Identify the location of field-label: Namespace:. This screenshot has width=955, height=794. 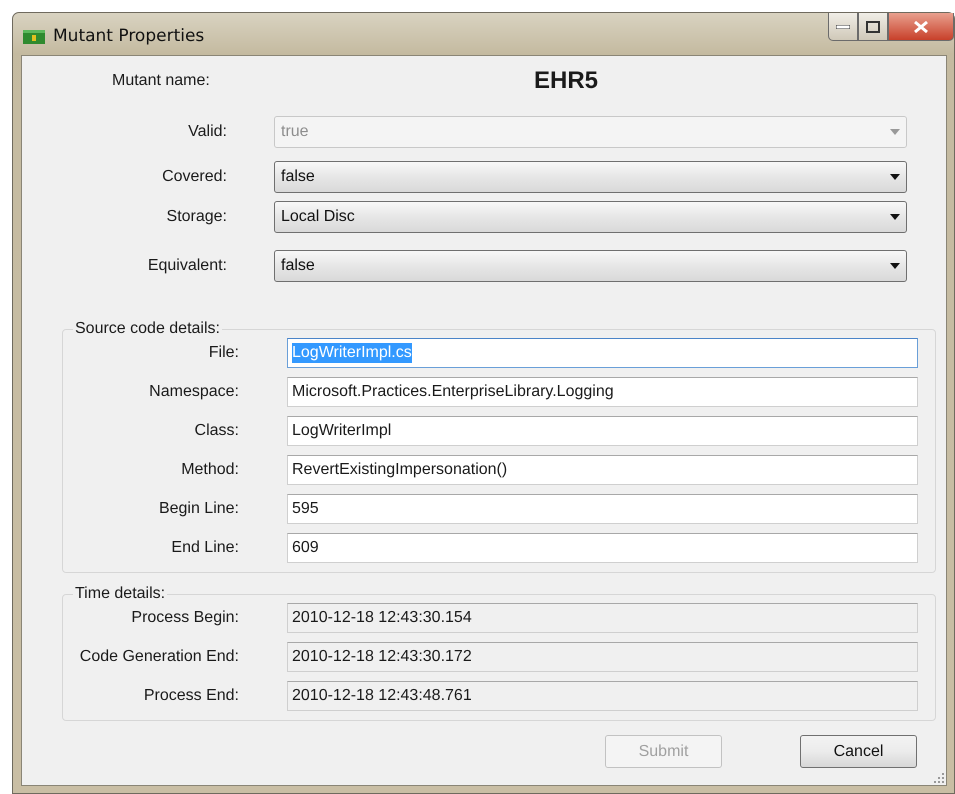
(193, 392).